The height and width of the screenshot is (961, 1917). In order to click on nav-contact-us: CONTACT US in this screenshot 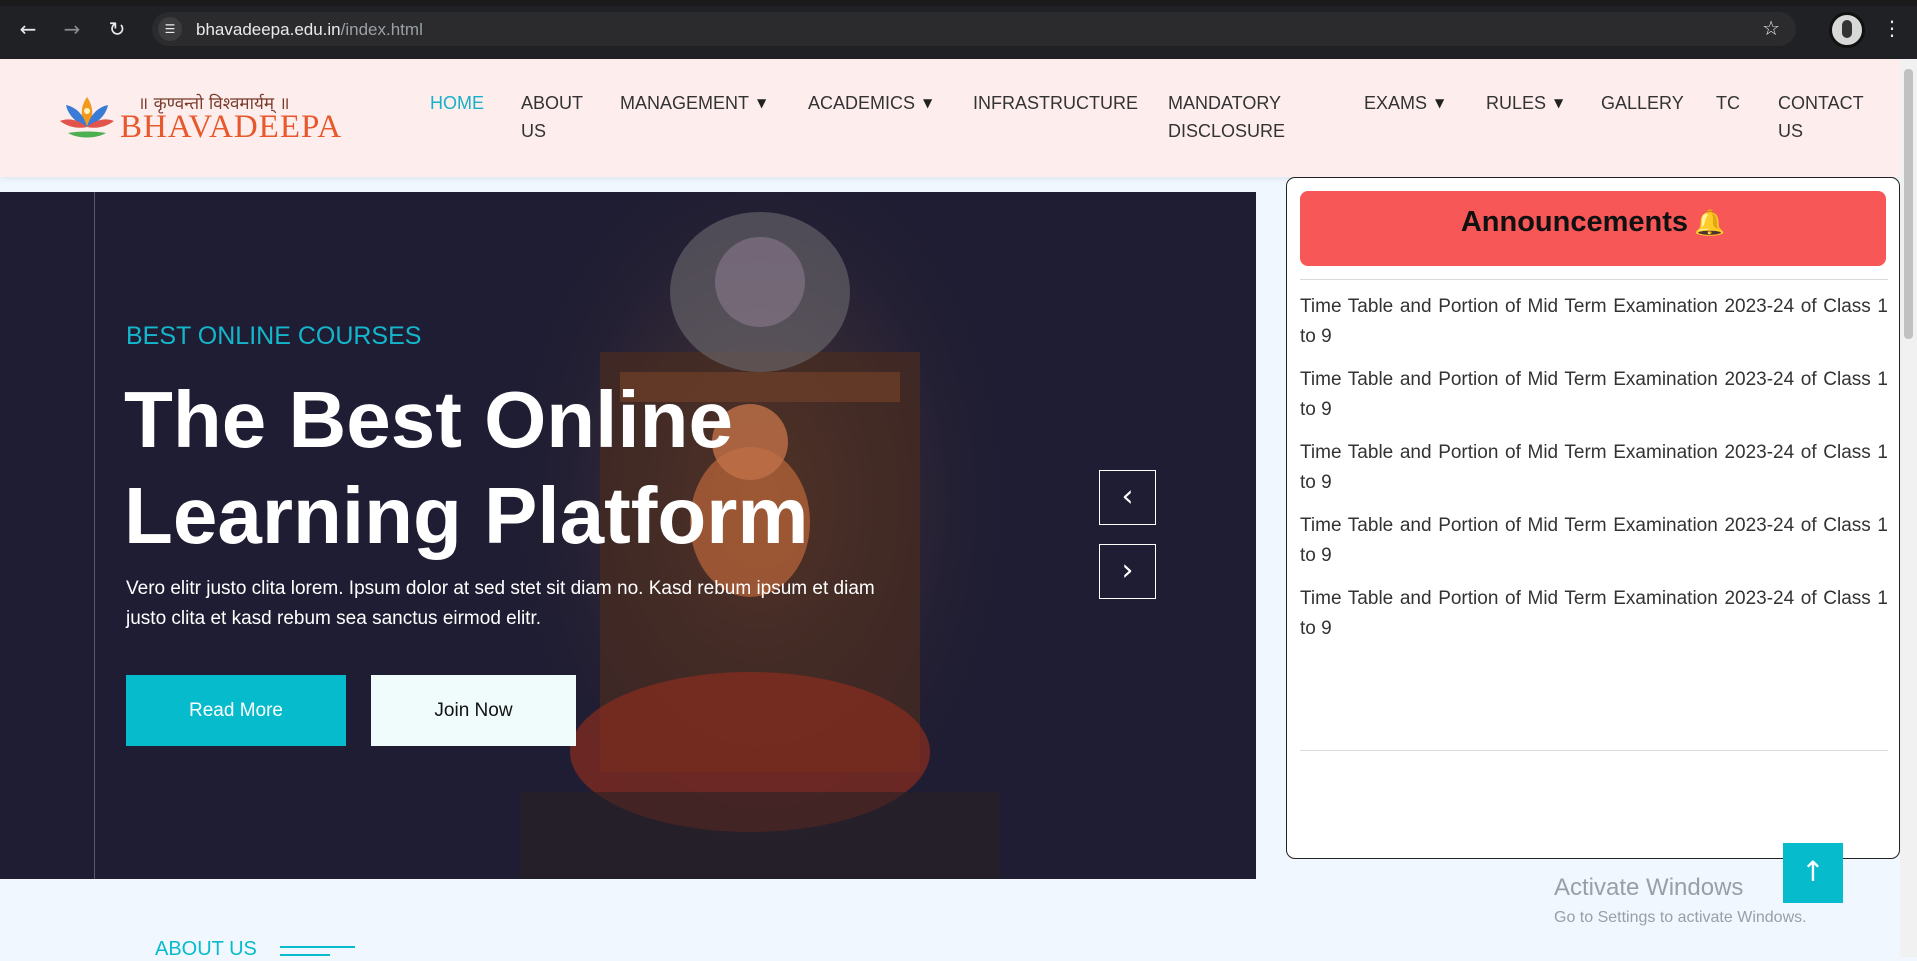, I will do `click(1821, 117)`.